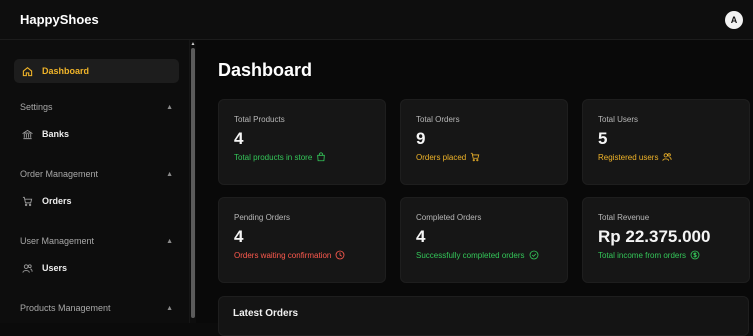  Describe the element at coordinates (94, 268) in the screenshot. I see `sidebar-item-users: Users` at that location.